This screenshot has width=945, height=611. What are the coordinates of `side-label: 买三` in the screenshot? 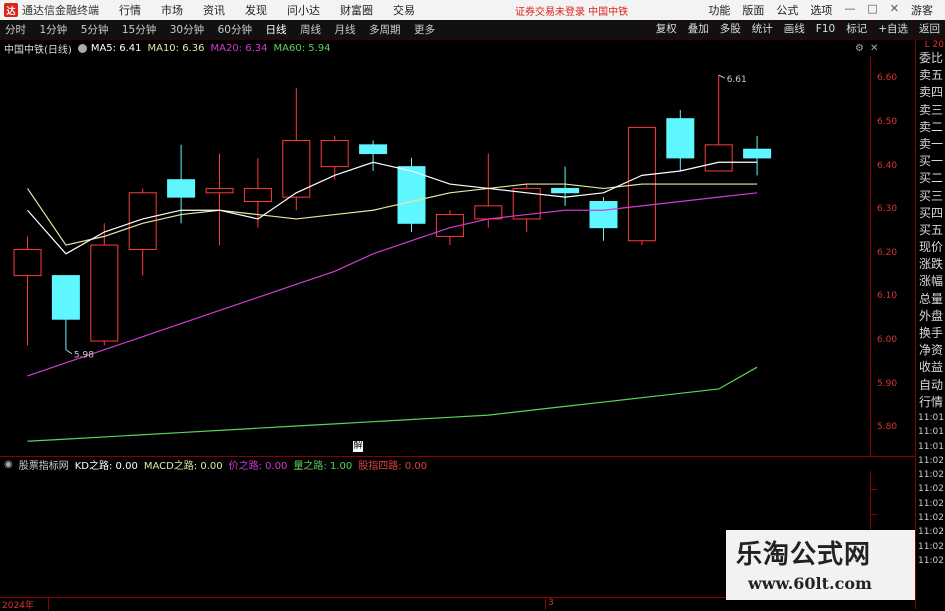 It's located at (931, 195).